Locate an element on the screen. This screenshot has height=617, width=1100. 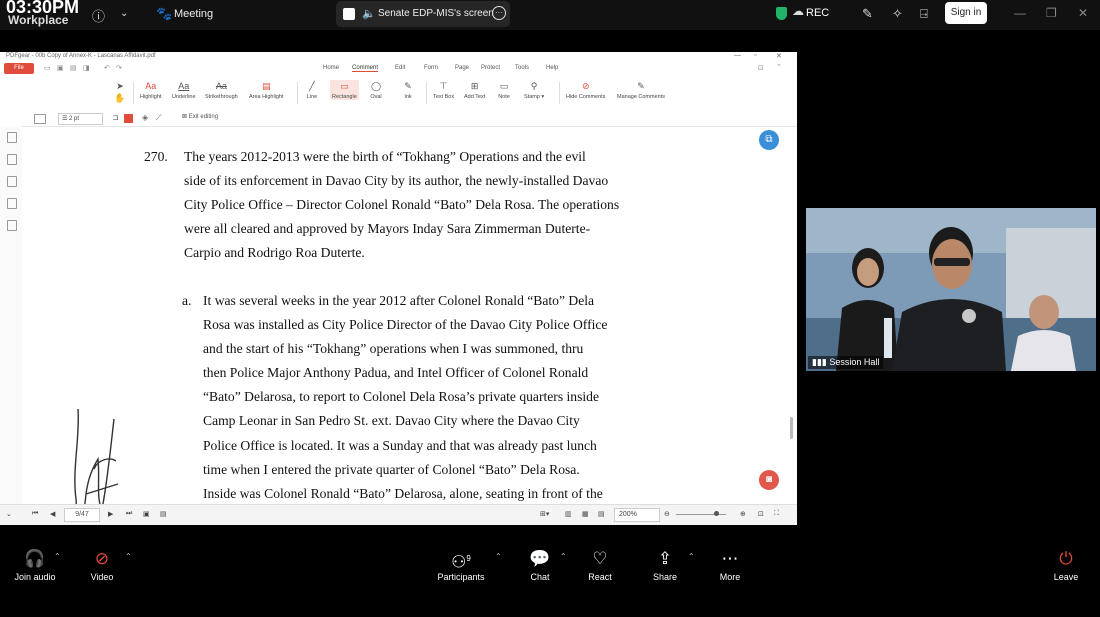
menu-help: Help is located at coordinates (552, 68).